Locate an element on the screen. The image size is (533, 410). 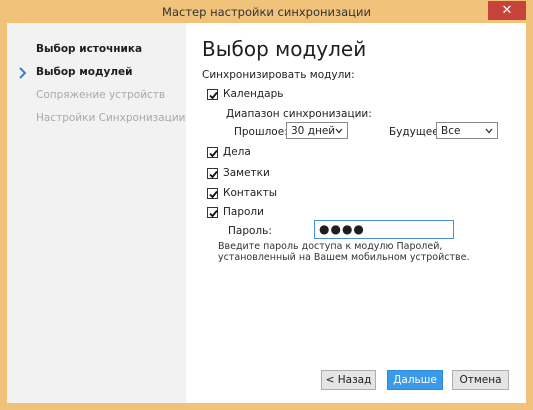
calendar-checkbox is located at coordinates (212, 94).